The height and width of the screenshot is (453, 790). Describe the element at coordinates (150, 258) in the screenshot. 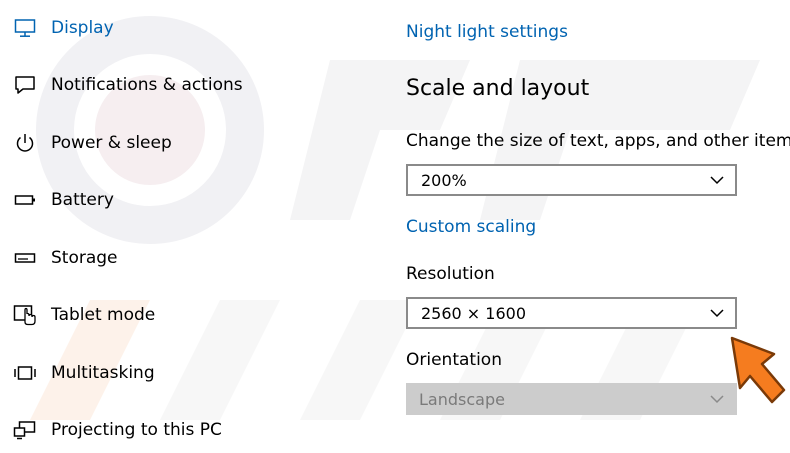

I see `sidebar-item-storage: Storage` at that location.